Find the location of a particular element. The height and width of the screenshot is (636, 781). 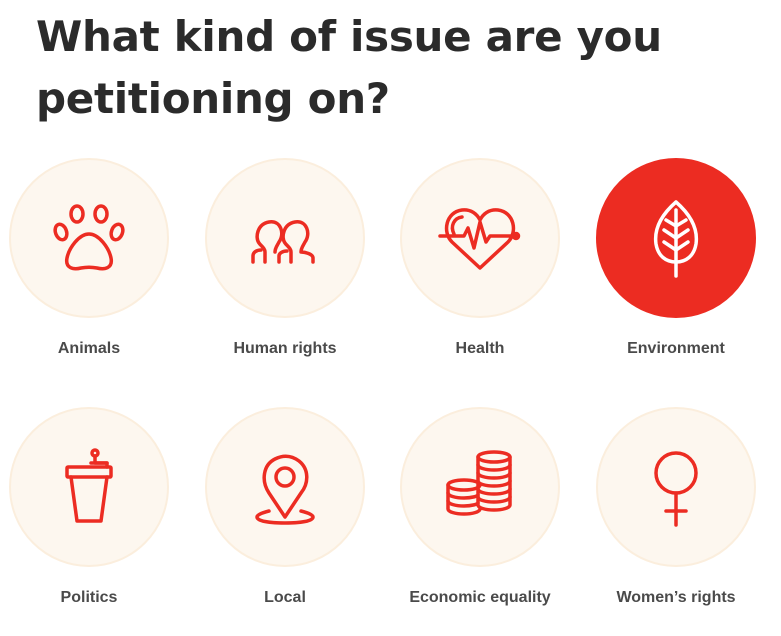

category-label: Environment is located at coordinates (676, 348).